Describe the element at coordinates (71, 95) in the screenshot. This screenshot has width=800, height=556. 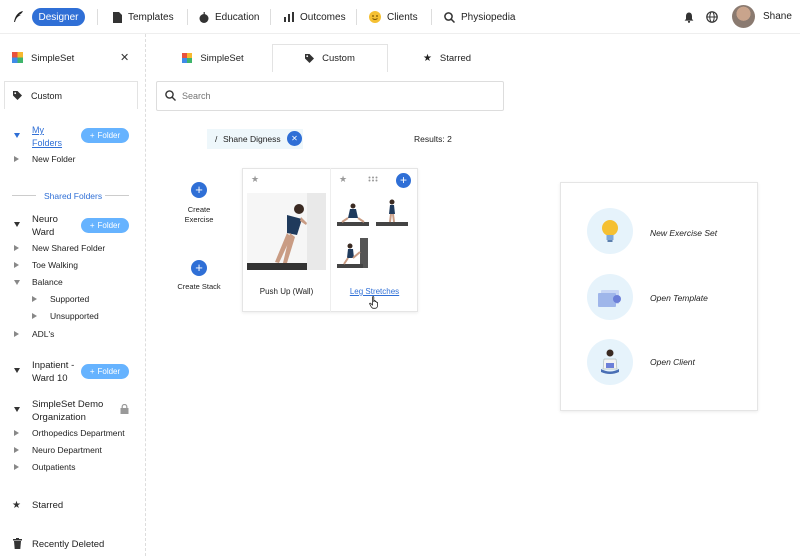
I see `sidebar-tab-custom` at that location.